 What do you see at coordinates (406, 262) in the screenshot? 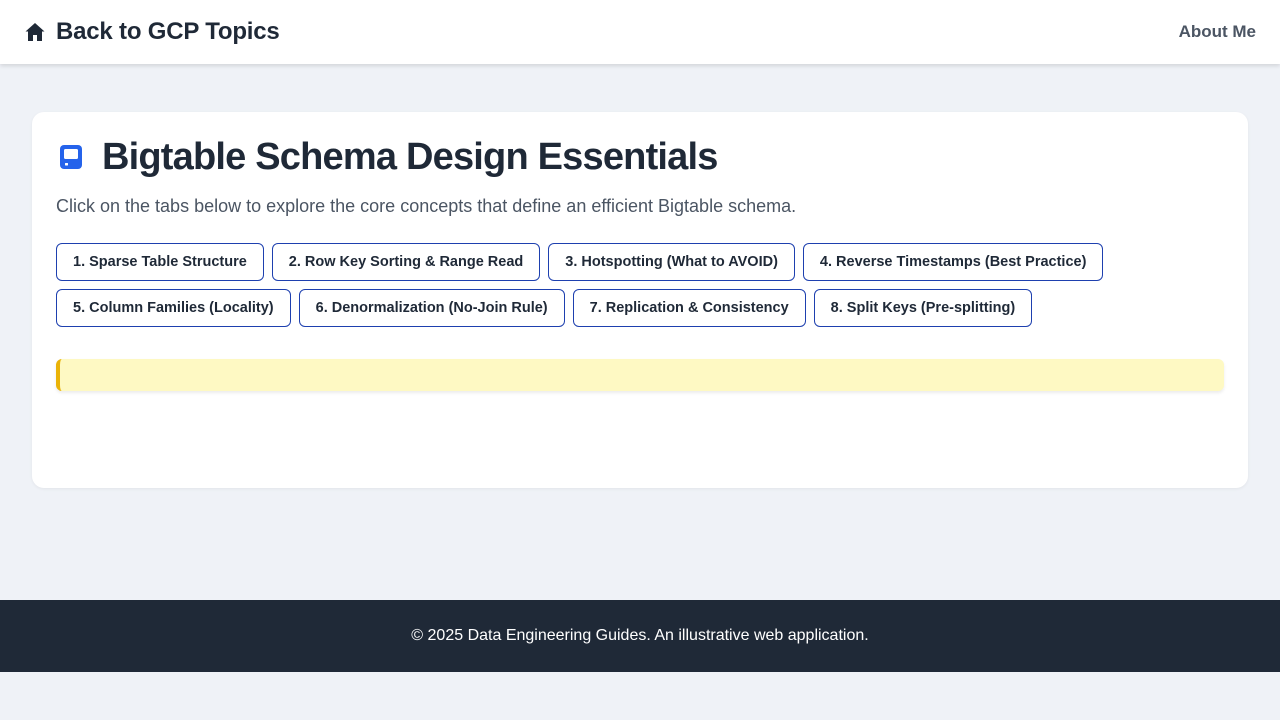
I see `tab-row-key-sorting: 2. Row Key Sorting & Range Read` at bounding box center [406, 262].